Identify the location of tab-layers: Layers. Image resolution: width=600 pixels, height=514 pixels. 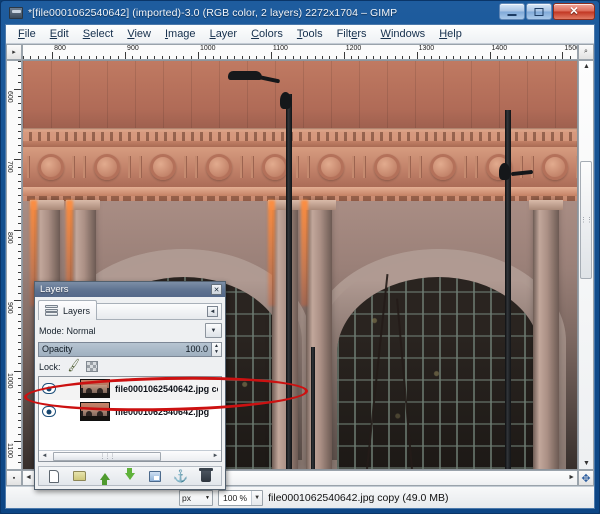
(68, 310).